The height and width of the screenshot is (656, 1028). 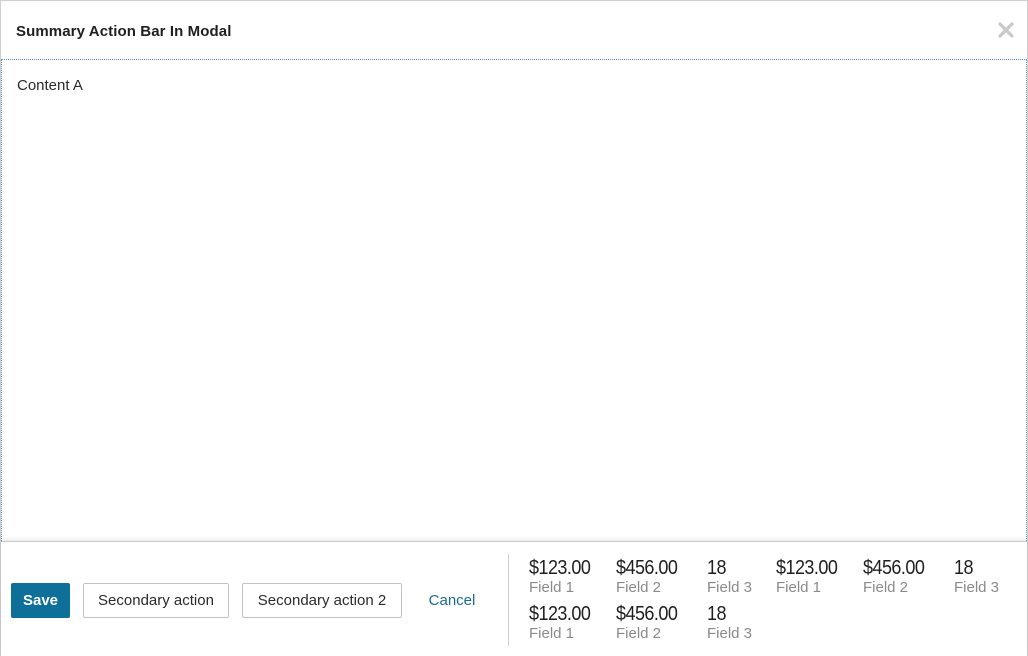 I want to click on cancel-button: Cancel, so click(x=452, y=600).